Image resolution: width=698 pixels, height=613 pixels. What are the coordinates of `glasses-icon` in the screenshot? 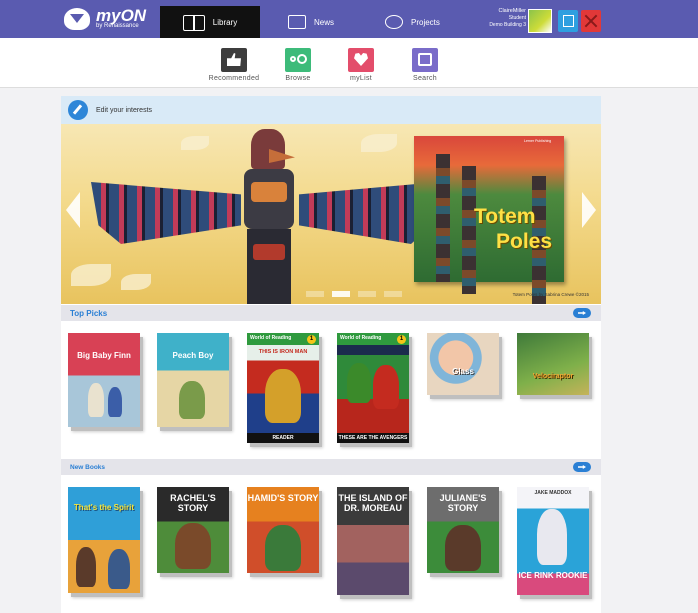 It's located at (298, 60).